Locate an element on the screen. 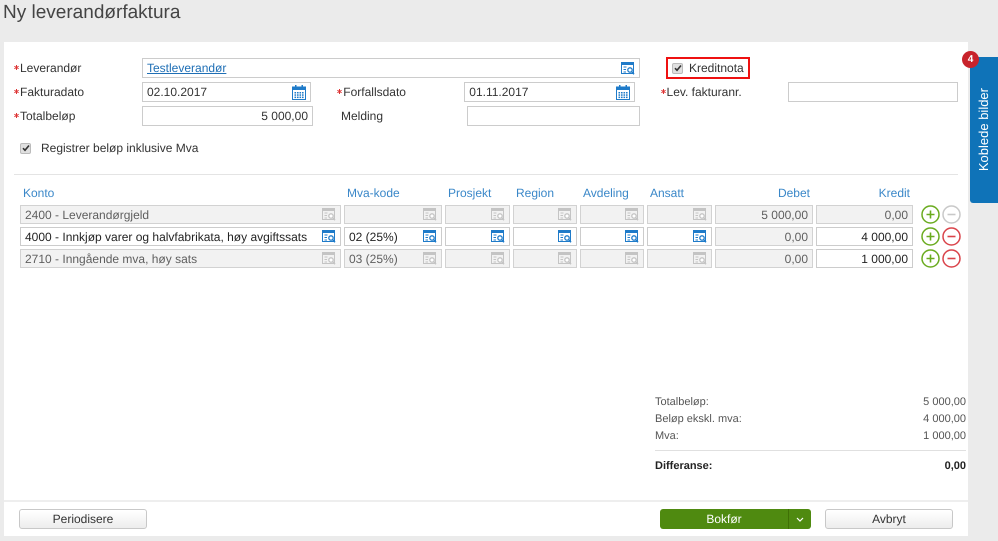 The width and height of the screenshot is (998, 541). column-header: Prosjekt is located at coordinates (470, 193).